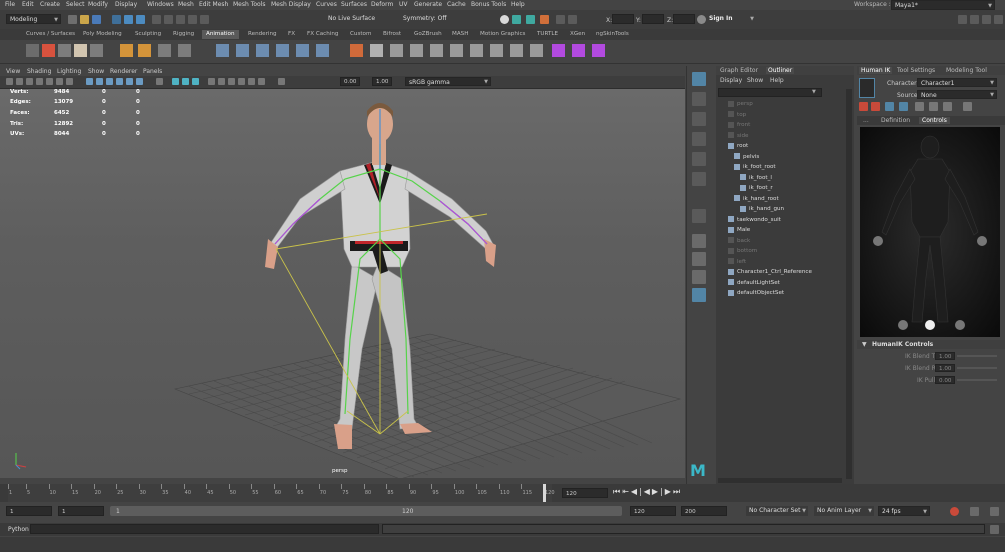 The image size is (1005, 552). What do you see at coordinates (152, 71) in the screenshot?
I see `vp-menu-panels: Panels` at bounding box center [152, 71].